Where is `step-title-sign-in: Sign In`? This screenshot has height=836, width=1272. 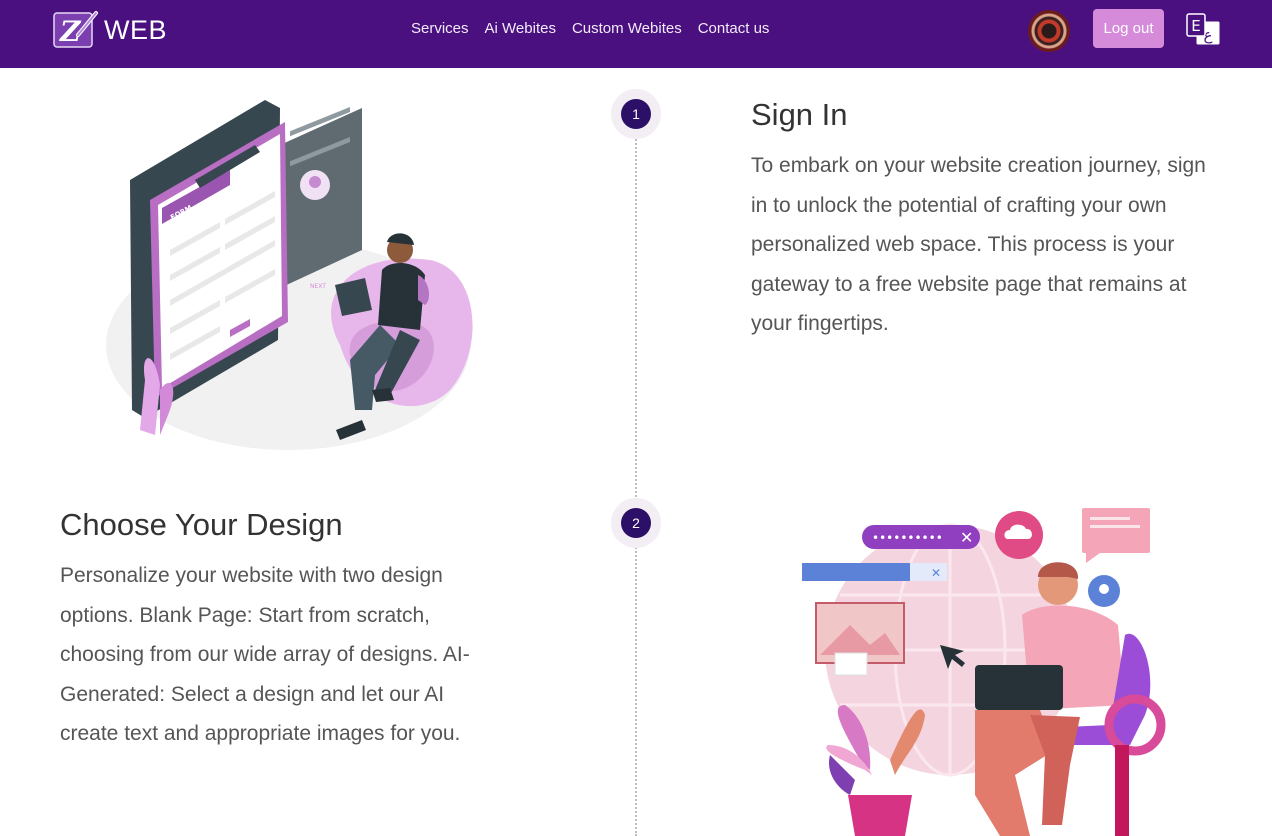 step-title-sign-in: Sign In is located at coordinates (799, 114).